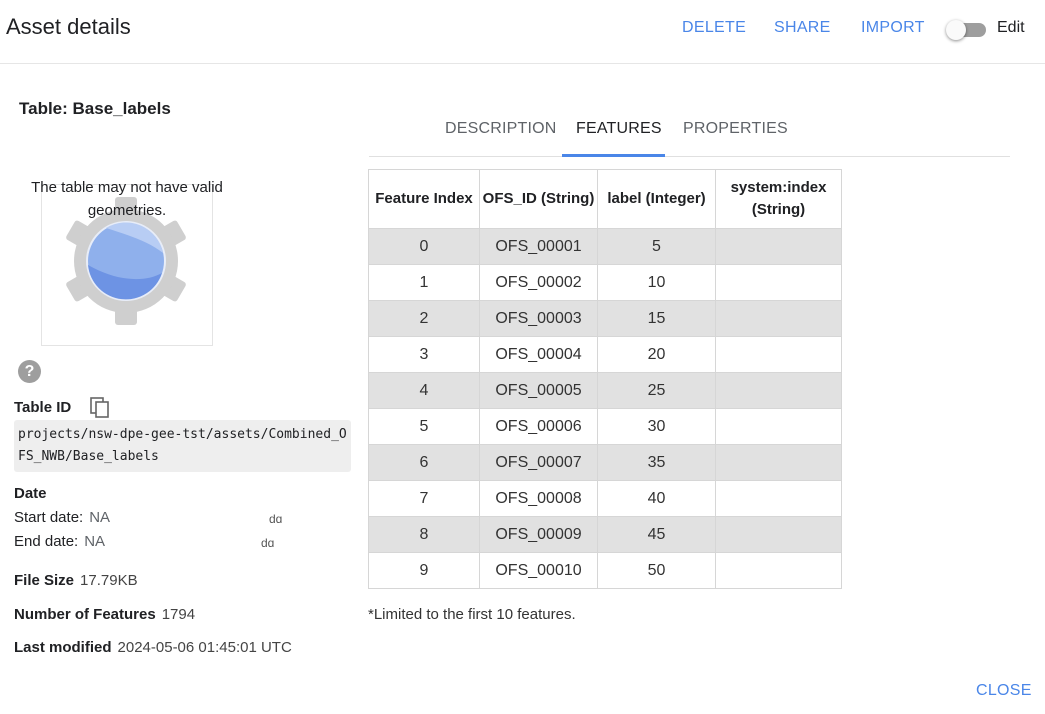 This screenshot has height=714, width=1045. I want to click on table-cell: 25, so click(656, 390).